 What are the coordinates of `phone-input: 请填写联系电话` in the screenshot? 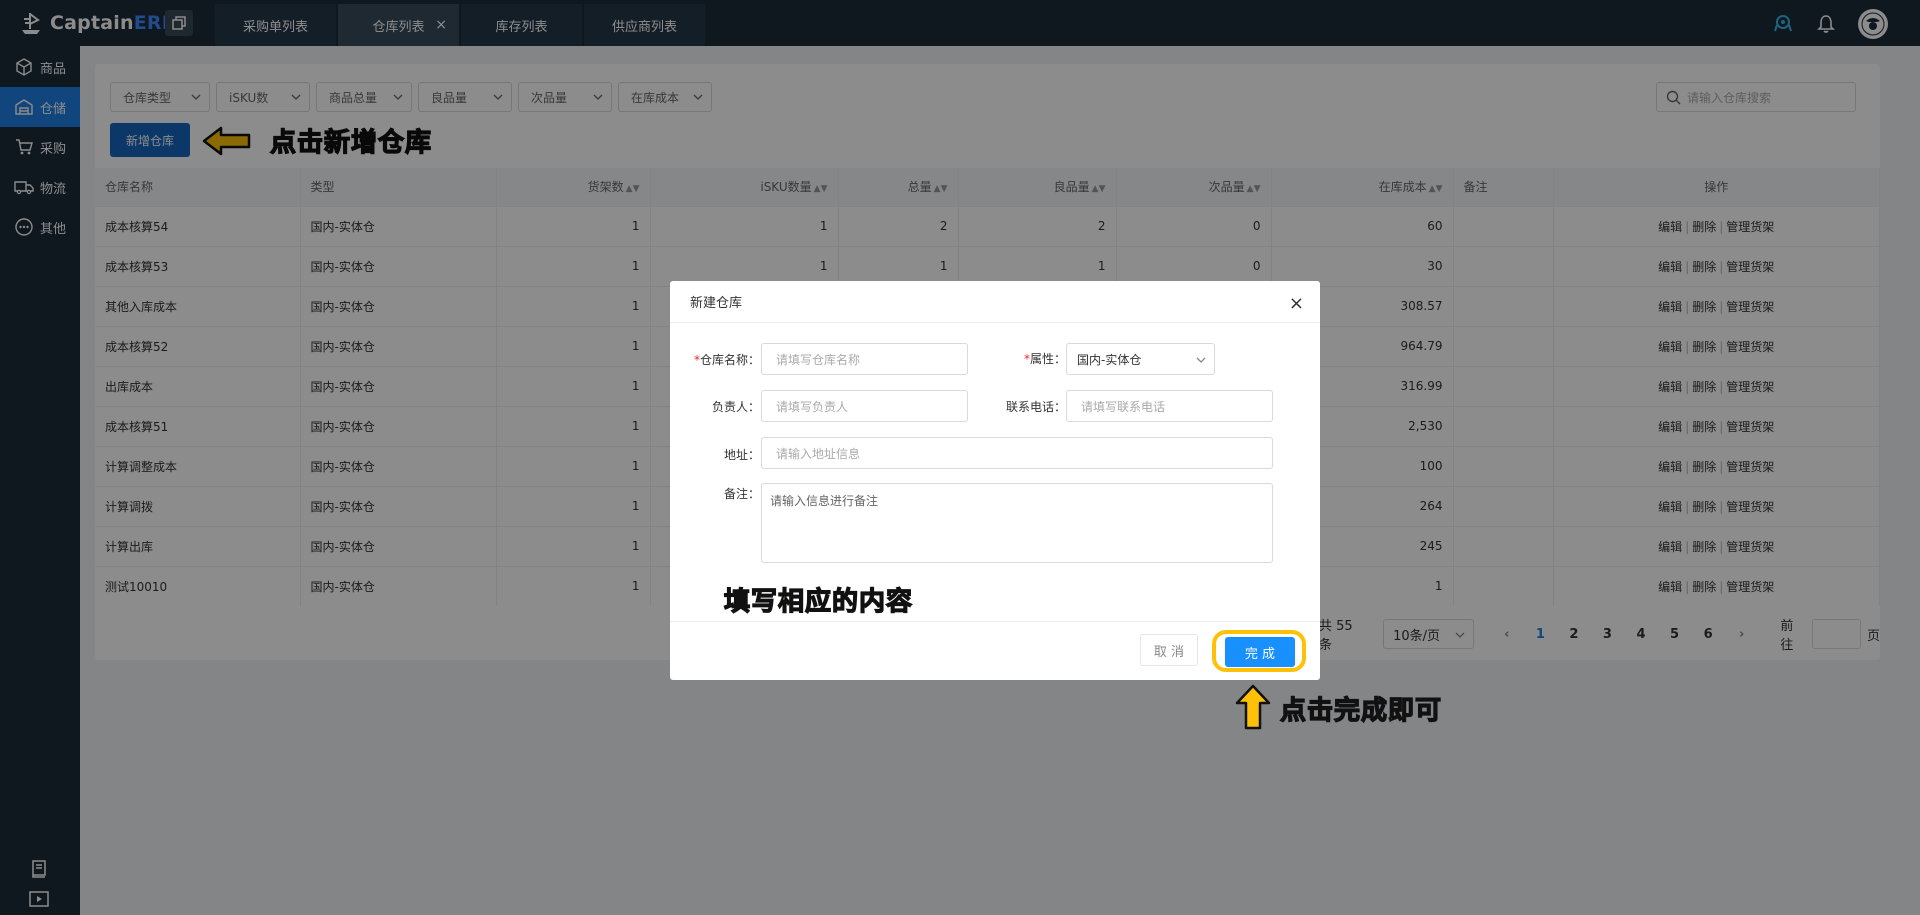 It's located at (1169, 406).